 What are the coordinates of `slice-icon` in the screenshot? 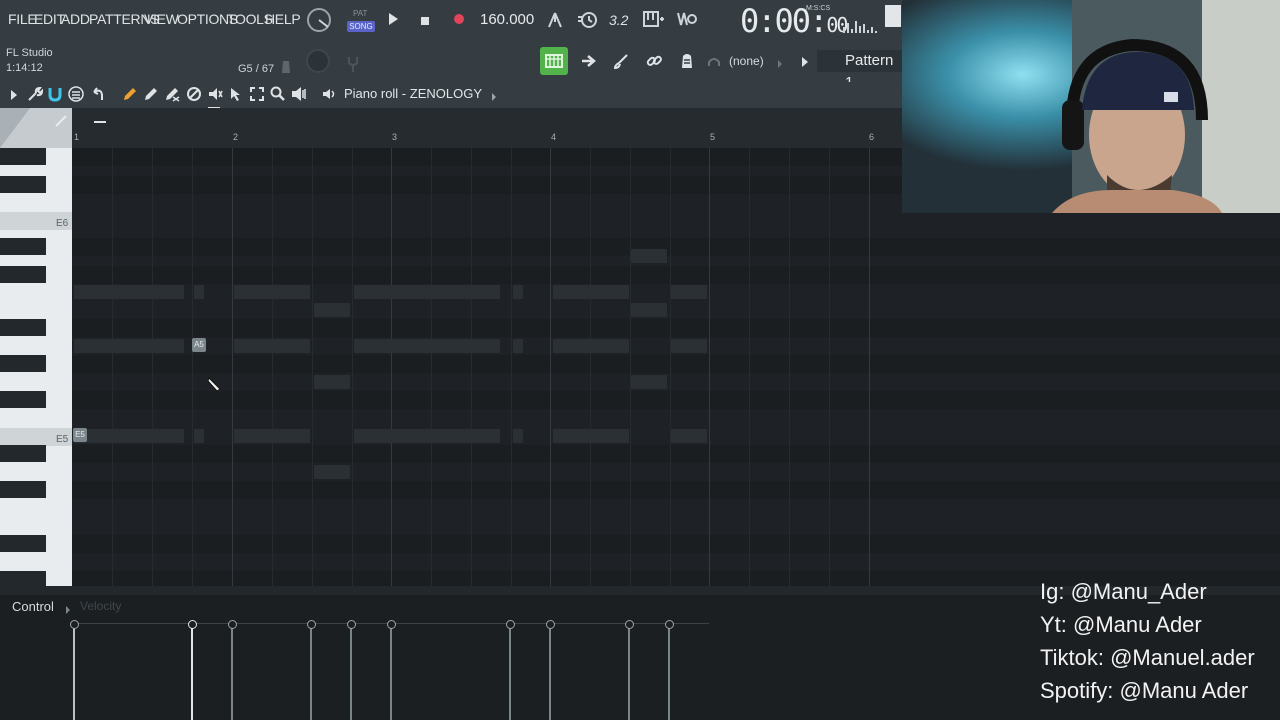 It's located at (215, 95).